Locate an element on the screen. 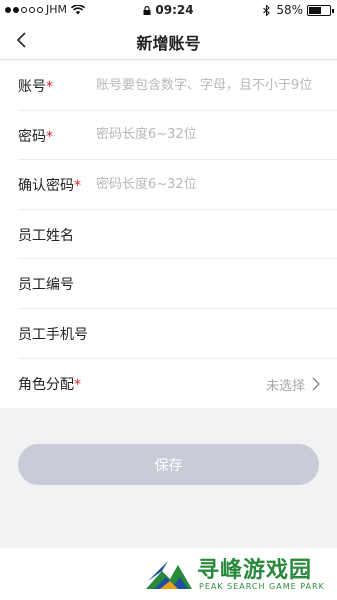 Image resolution: width=337 pixels, height=600 pixels. time-text: 09:24 is located at coordinates (174, 10).